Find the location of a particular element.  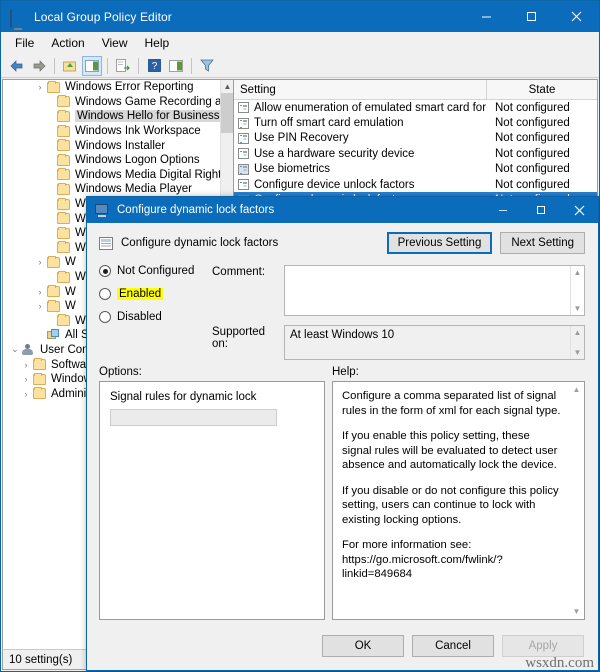

dialog-maximize-button is located at coordinates (541, 210).